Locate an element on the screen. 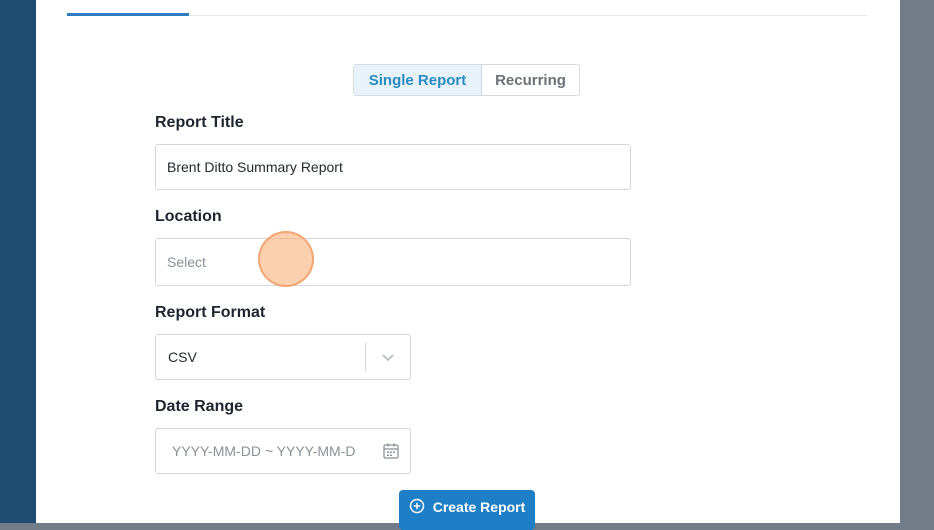 The width and height of the screenshot is (934, 530). active-tab-indicator is located at coordinates (128, 14).